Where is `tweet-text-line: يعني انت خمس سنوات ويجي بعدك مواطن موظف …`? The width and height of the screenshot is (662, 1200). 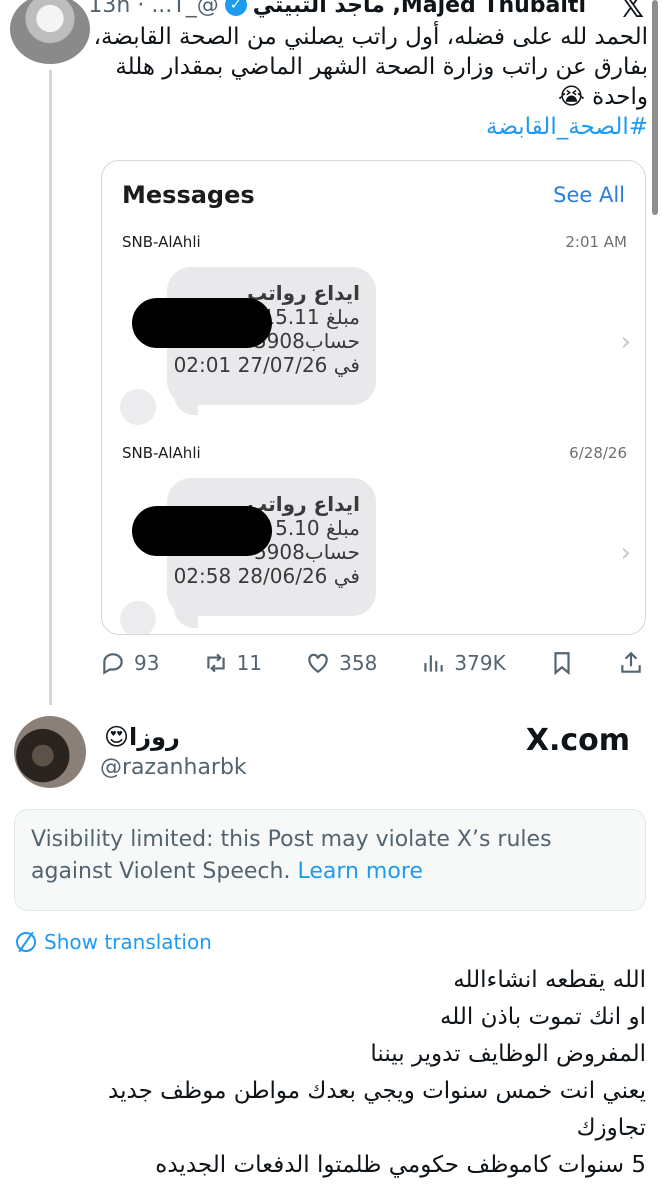 tweet-text-line: يعني انت خمس سنوات ويجي بعدك مواطن موظف … is located at coordinates (377, 1091).